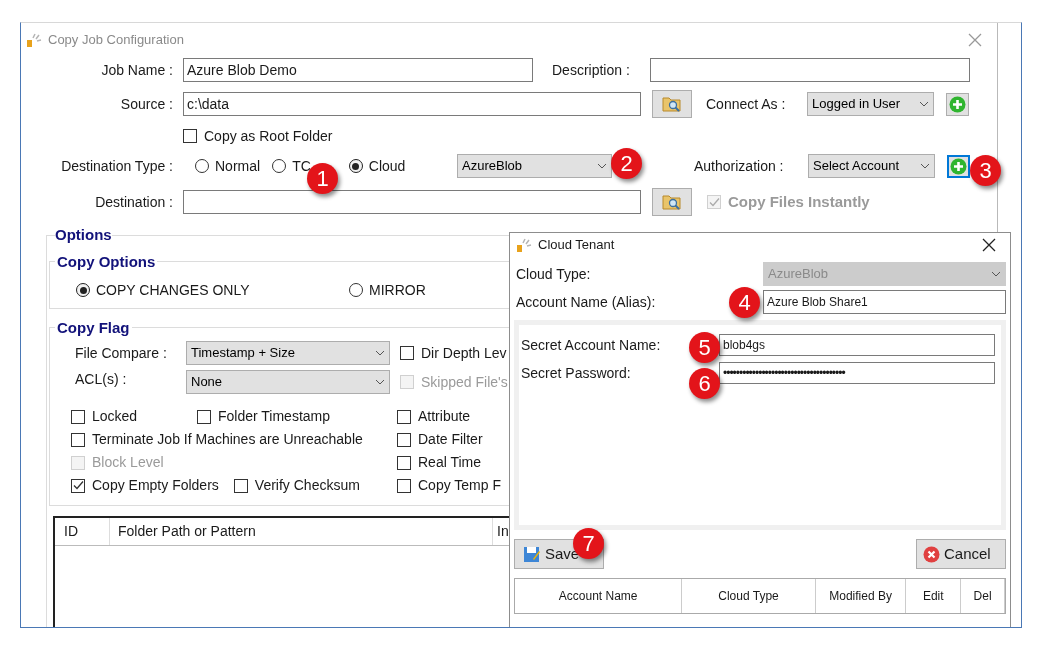 The width and height of the screenshot is (1042, 647). What do you see at coordinates (173, 290) in the screenshot?
I see `radio-label: COPY CHANGES ONLY` at bounding box center [173, 290].